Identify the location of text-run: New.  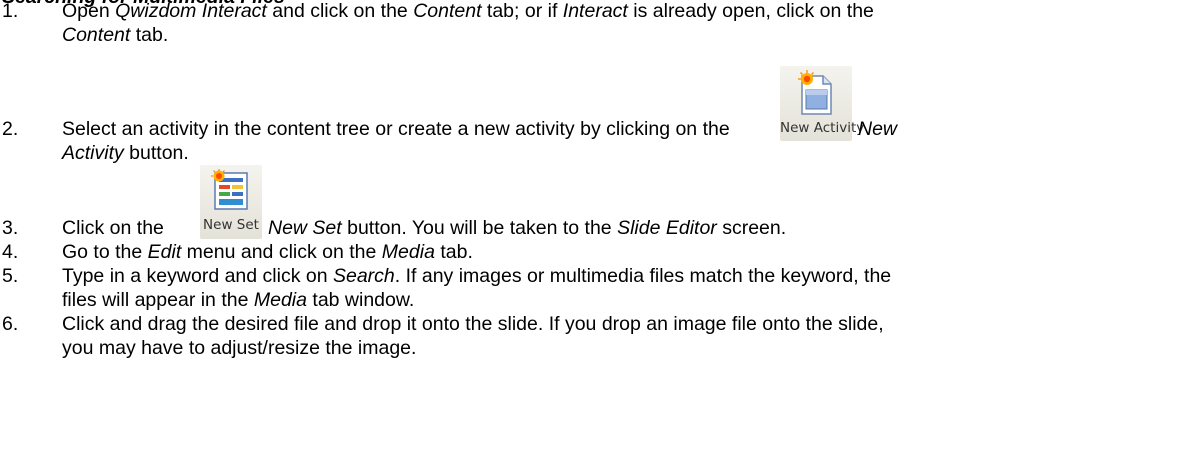
(878, 129).